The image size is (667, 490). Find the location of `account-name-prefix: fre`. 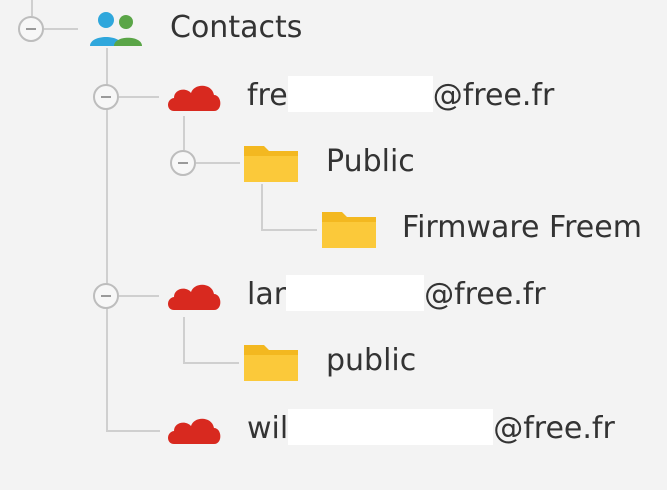

account-name-prefix: fre is located at coordinates (267, 95).